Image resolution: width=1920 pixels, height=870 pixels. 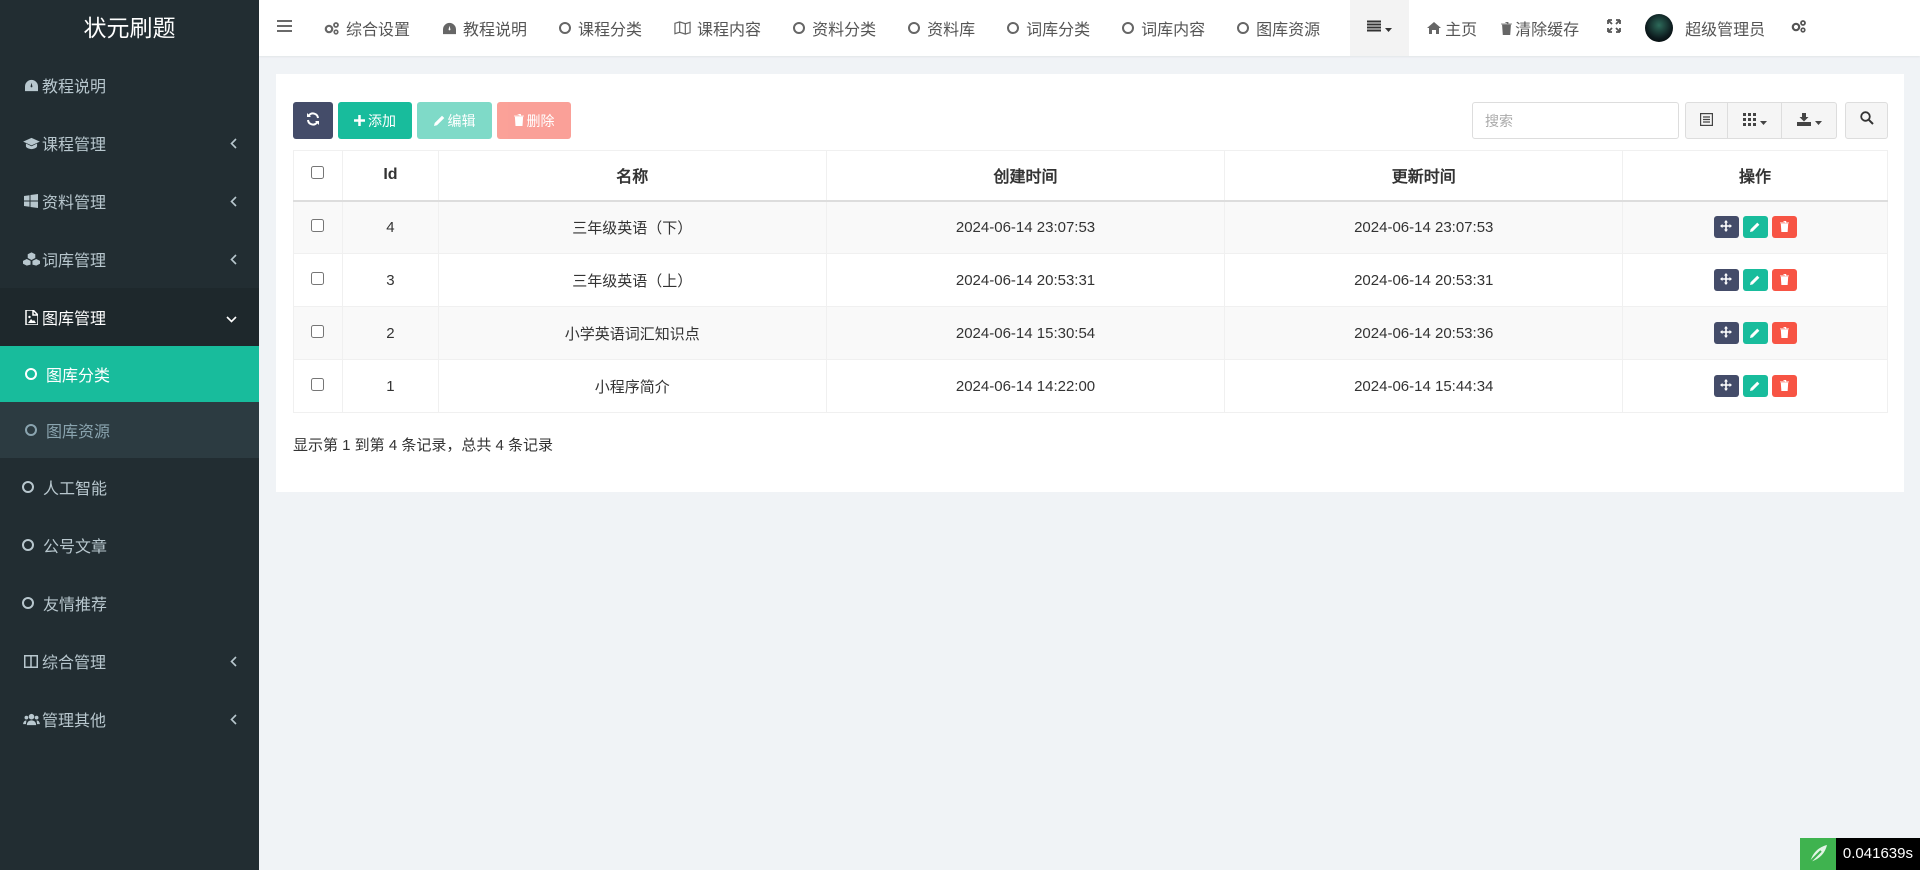 What do you see at coordinates (129, 603) in the screenshot?
I see `sidebar-item-friends: 友情推荐` at bounding box center [129, 603].